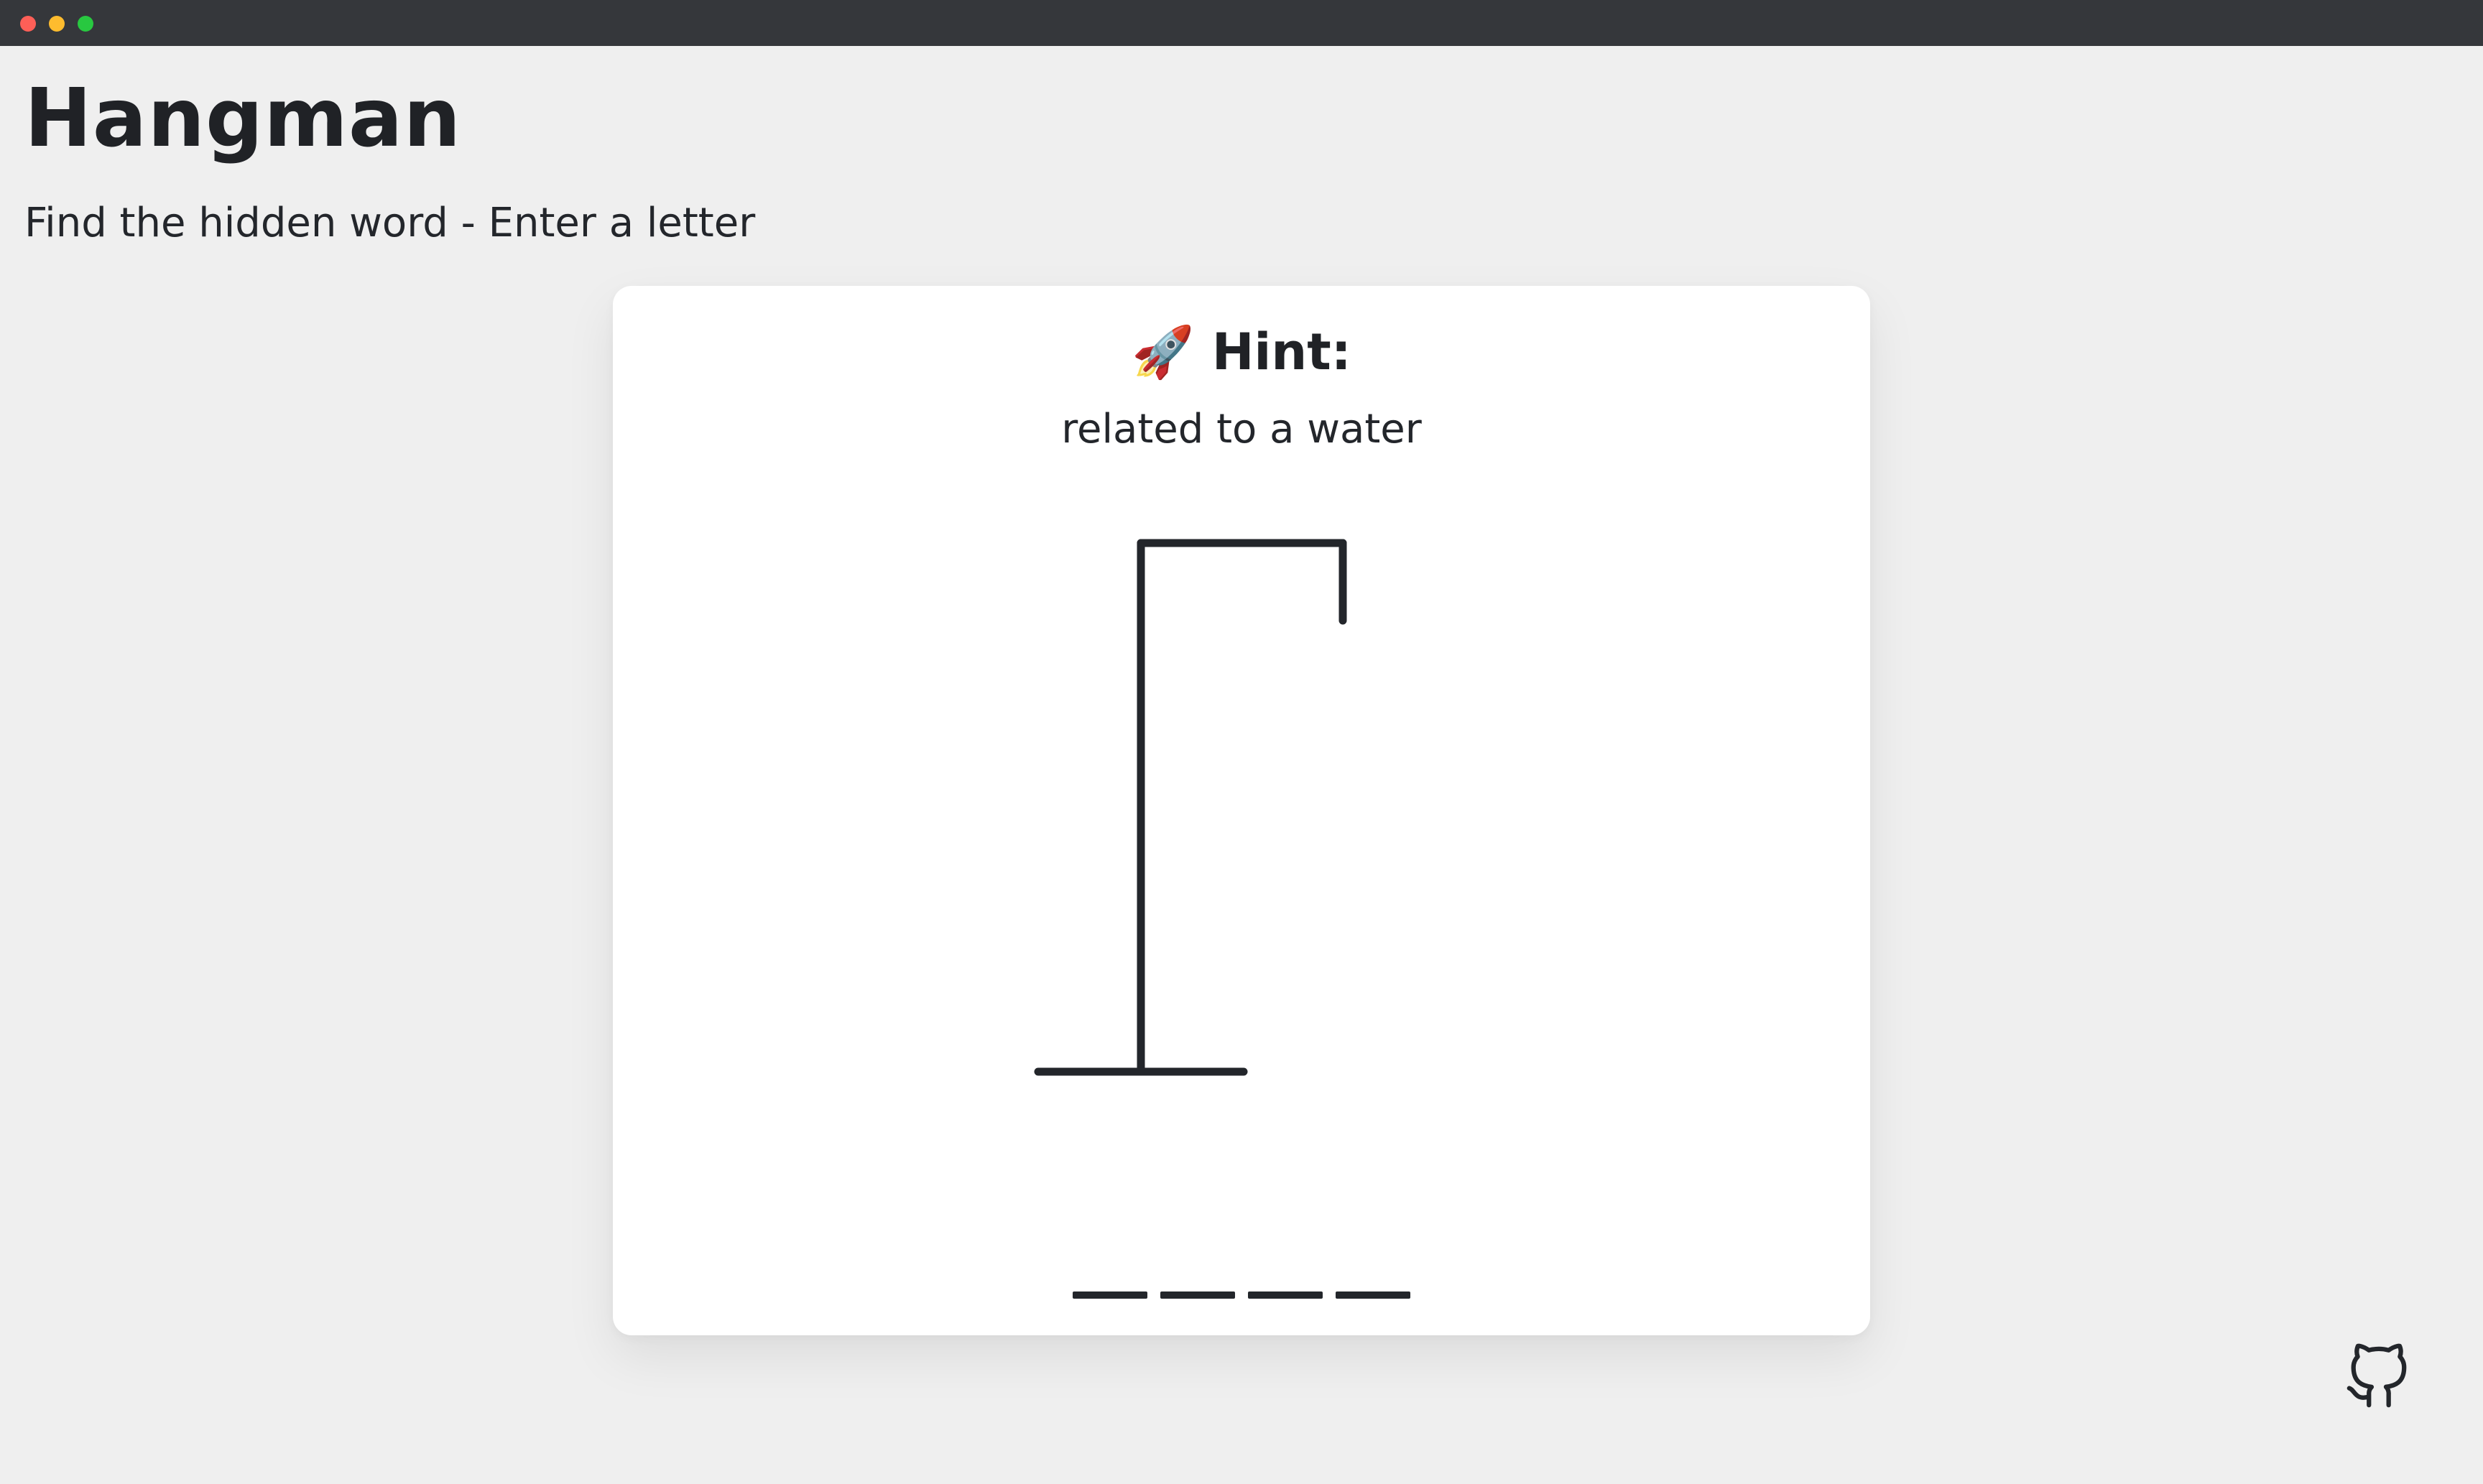  I want to click on hint-label: Hint:, so click(1281, 352).